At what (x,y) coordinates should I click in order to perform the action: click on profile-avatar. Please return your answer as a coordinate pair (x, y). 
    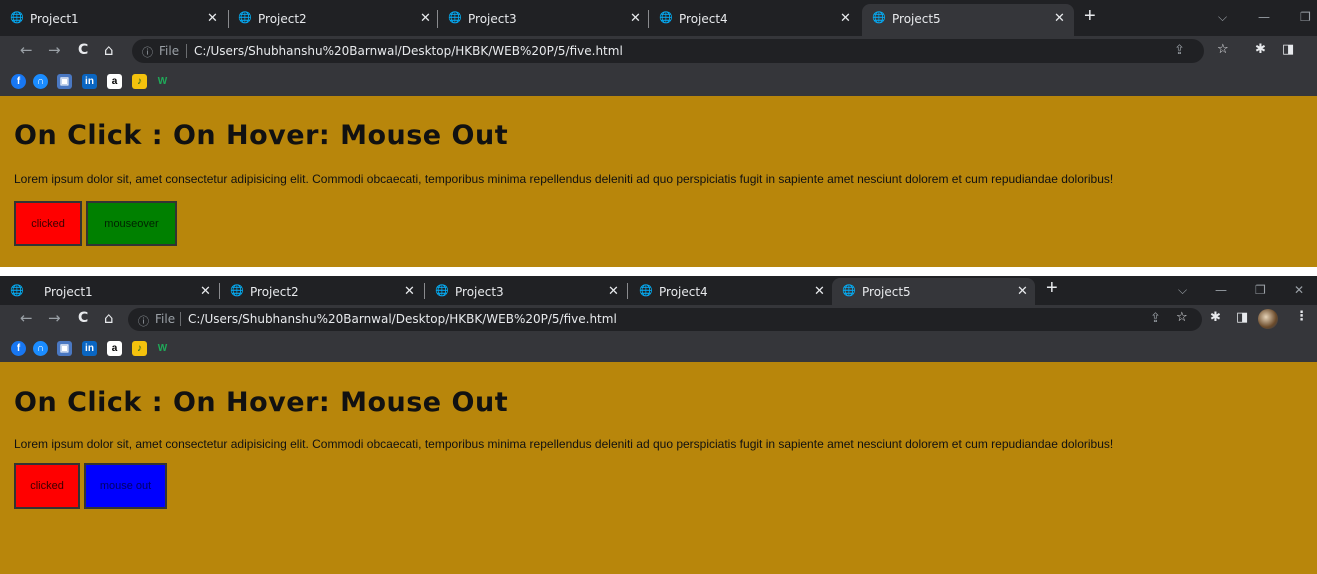
    Looking at the image, I should click on (1268, 319).